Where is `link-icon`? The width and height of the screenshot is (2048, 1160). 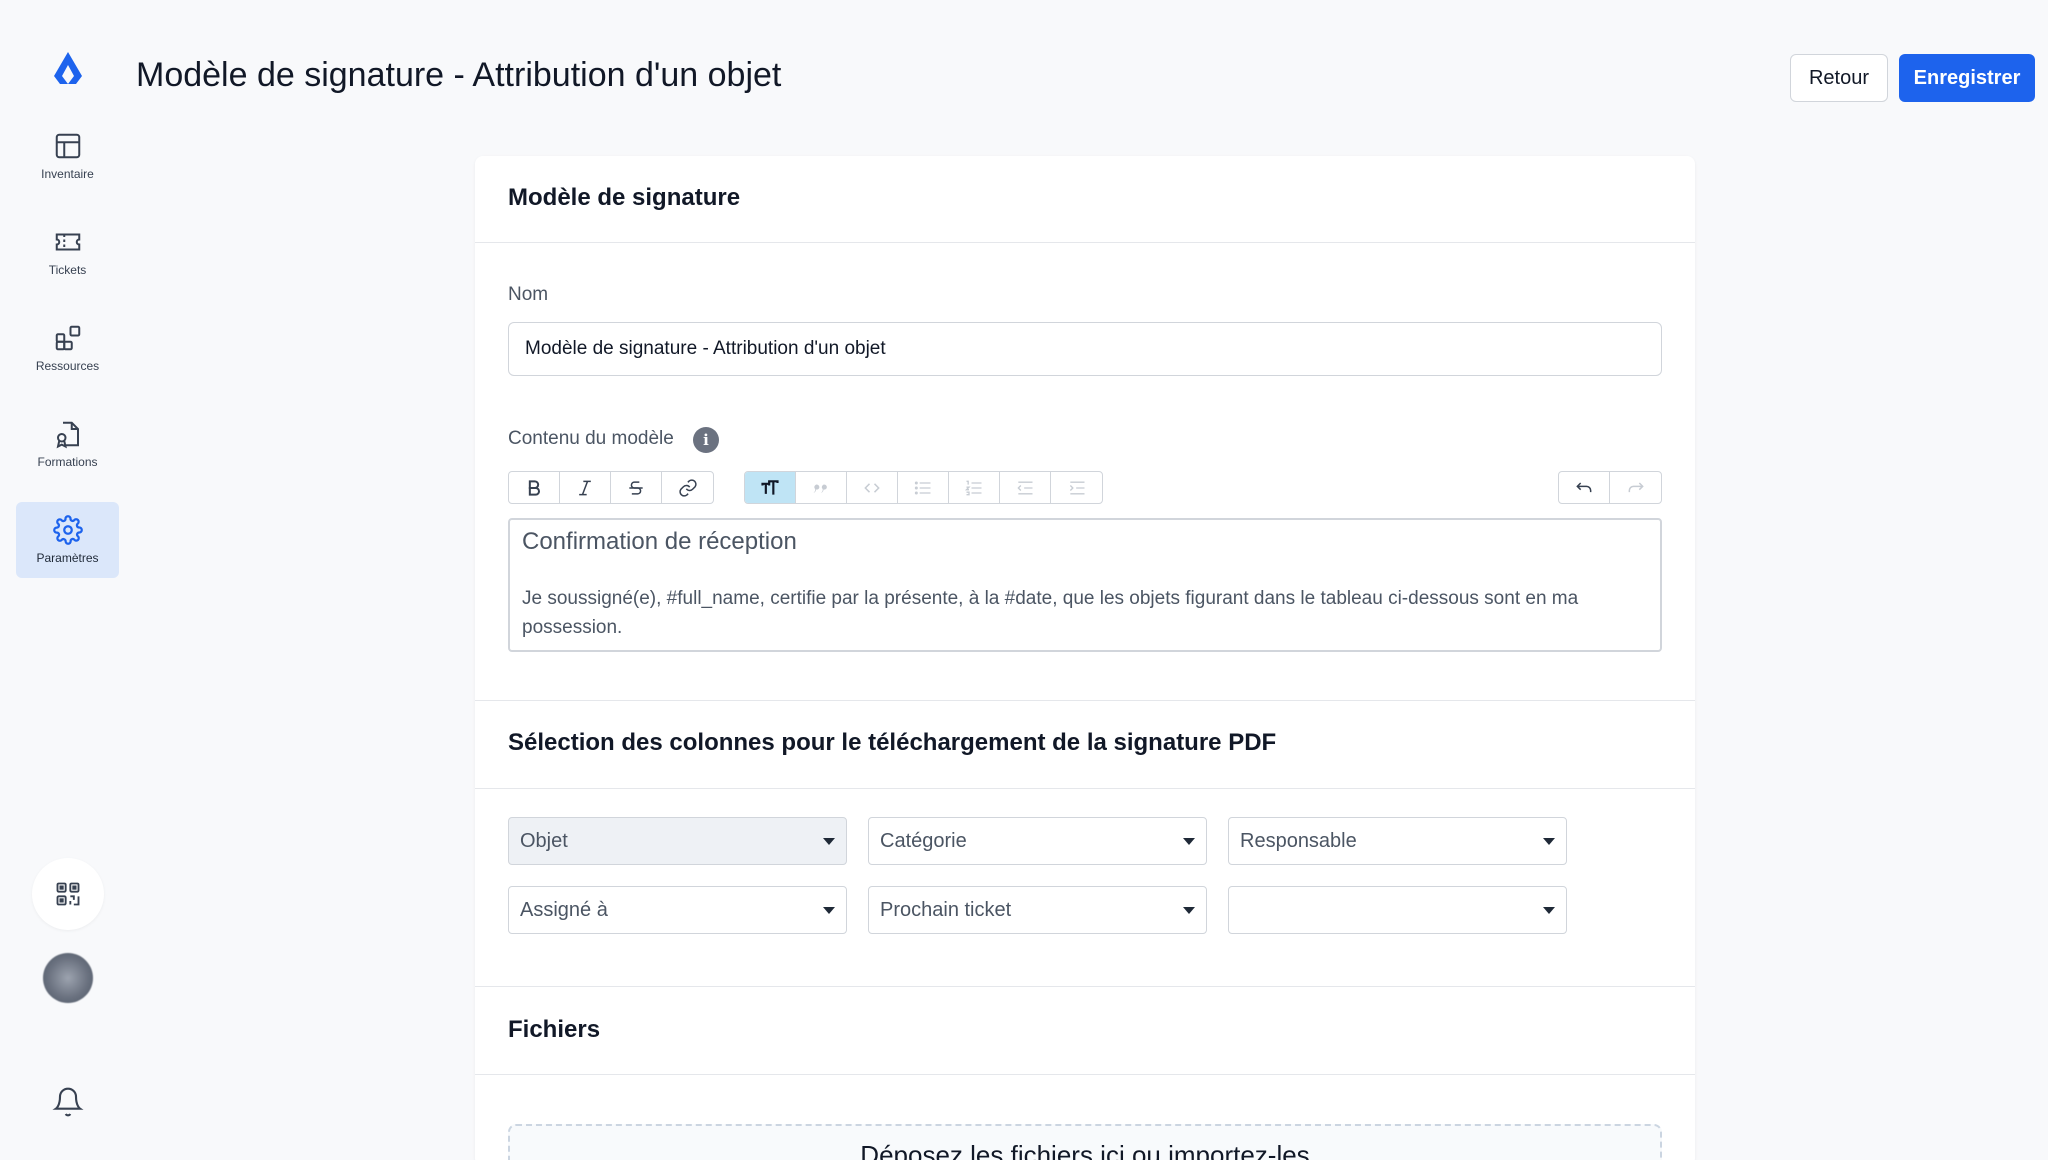
link-icon is located at coordinates (687, 487).